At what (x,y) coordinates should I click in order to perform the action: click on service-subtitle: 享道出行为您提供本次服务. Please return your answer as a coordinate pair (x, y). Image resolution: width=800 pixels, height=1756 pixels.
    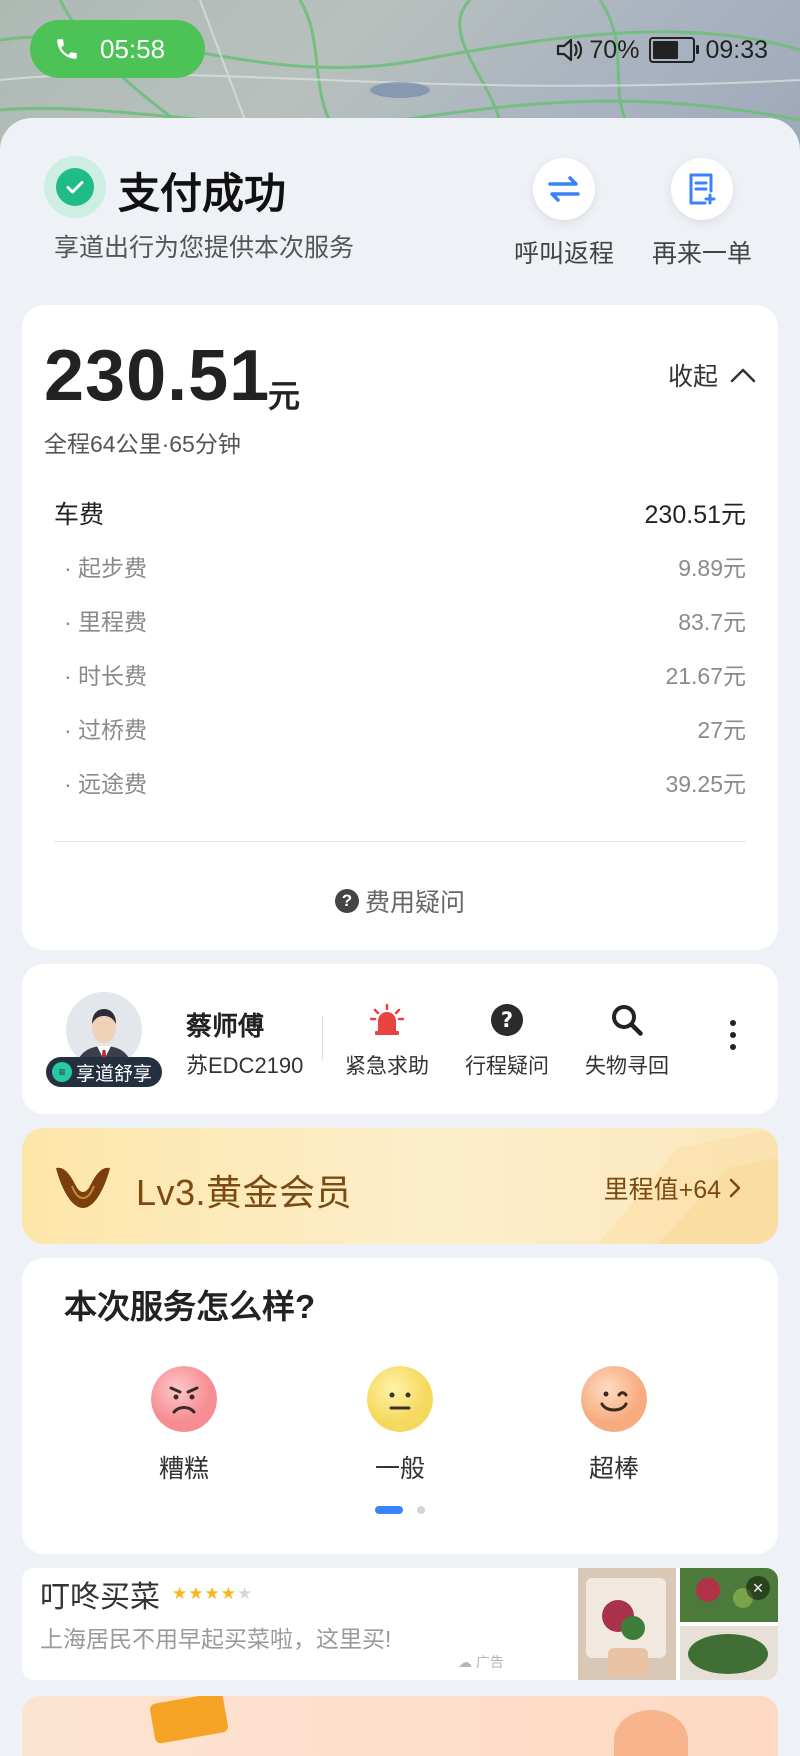
    Looking at the image, I should click on (204, 248).